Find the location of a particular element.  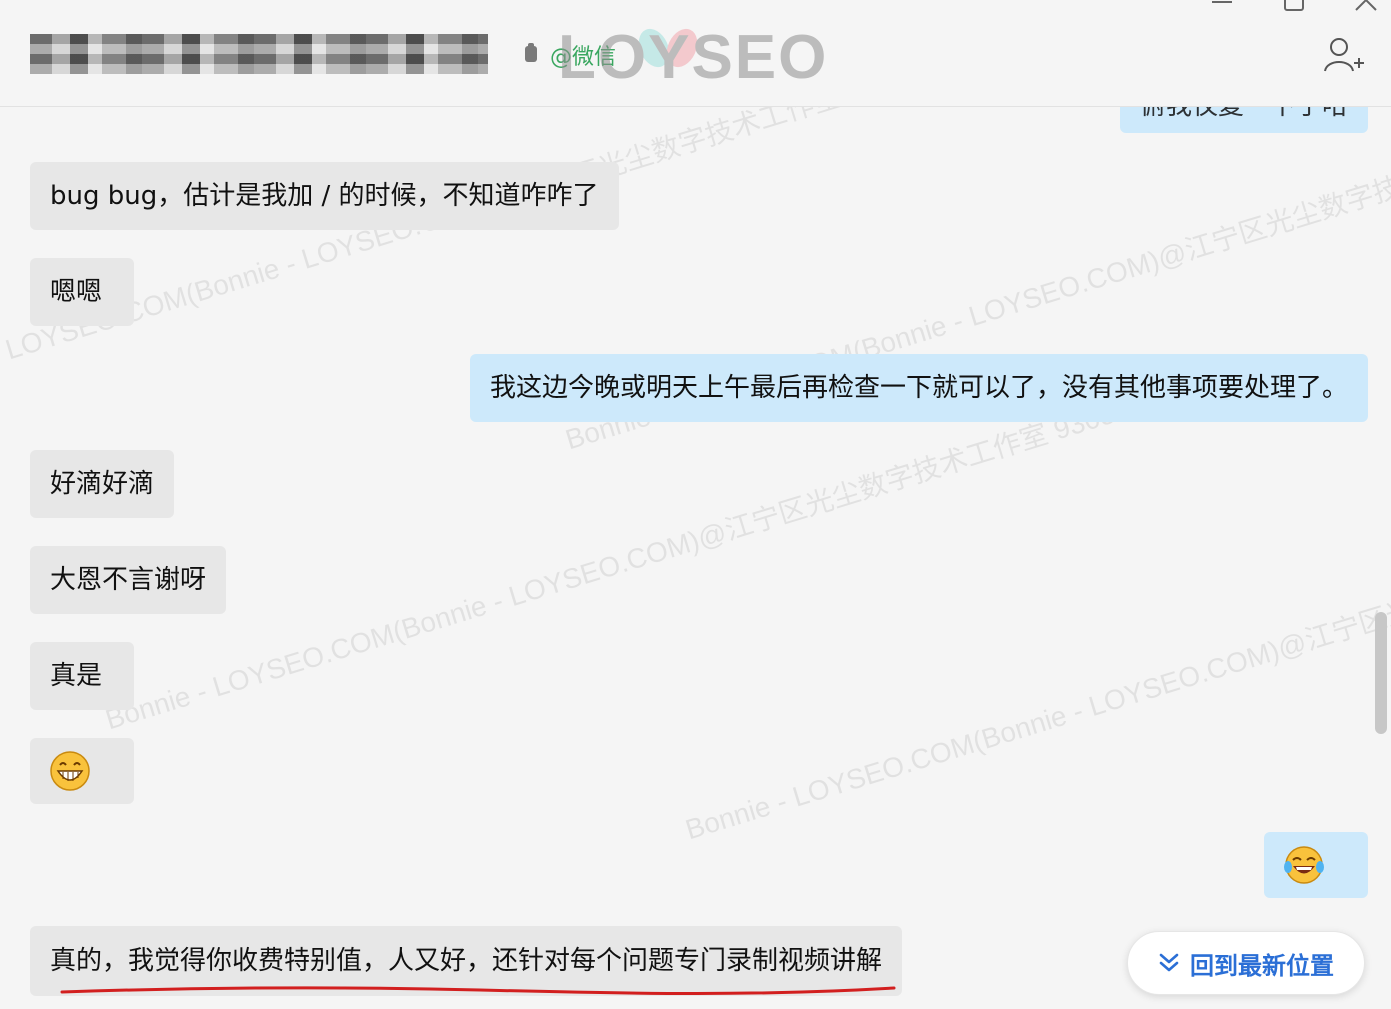

message-text: 我这边今晚或明天上午最后再检查一下就可以了，没有其他事项要处理了。 is located at coordinates (919, 388).